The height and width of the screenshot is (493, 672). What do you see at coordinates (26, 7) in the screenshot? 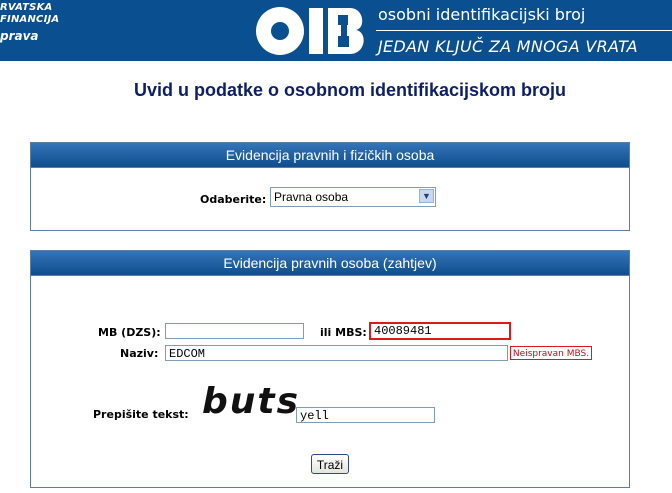
I see `org-name-line1: RVATSKA` at bounding box center [26, 7].